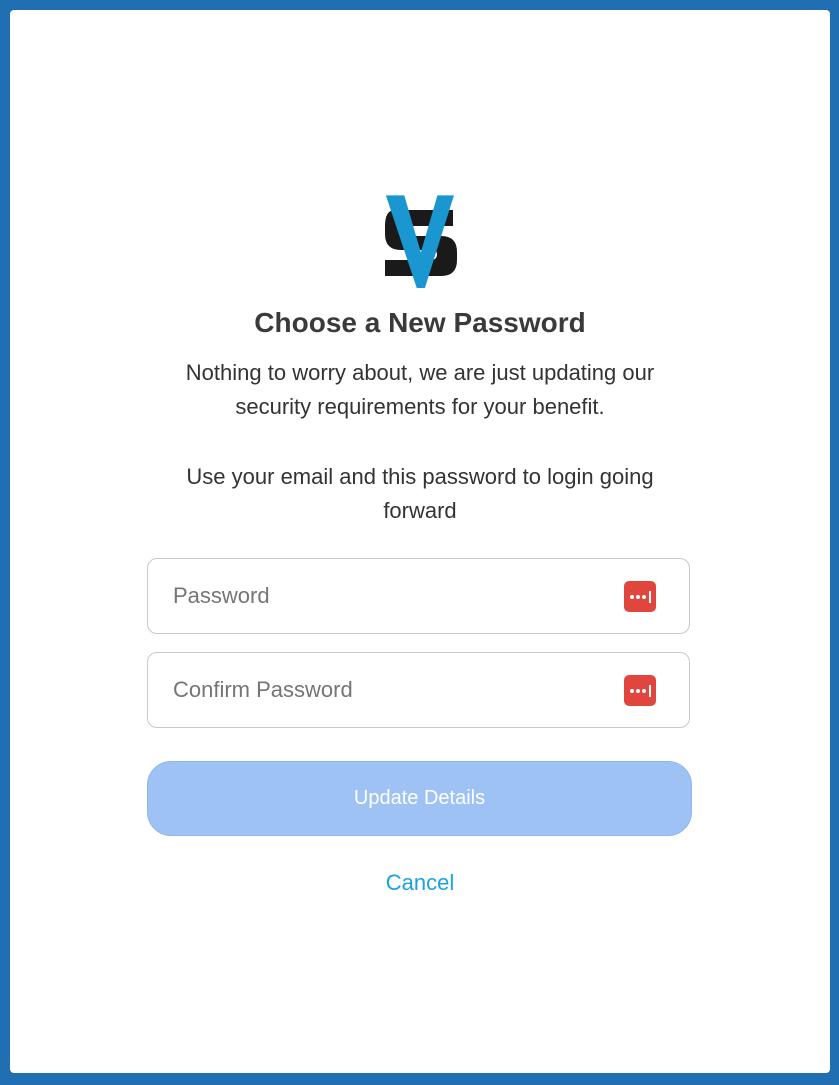 The image size is (839, 1085). I want to click on page-title: Choose a New Password, so click(420, 322).